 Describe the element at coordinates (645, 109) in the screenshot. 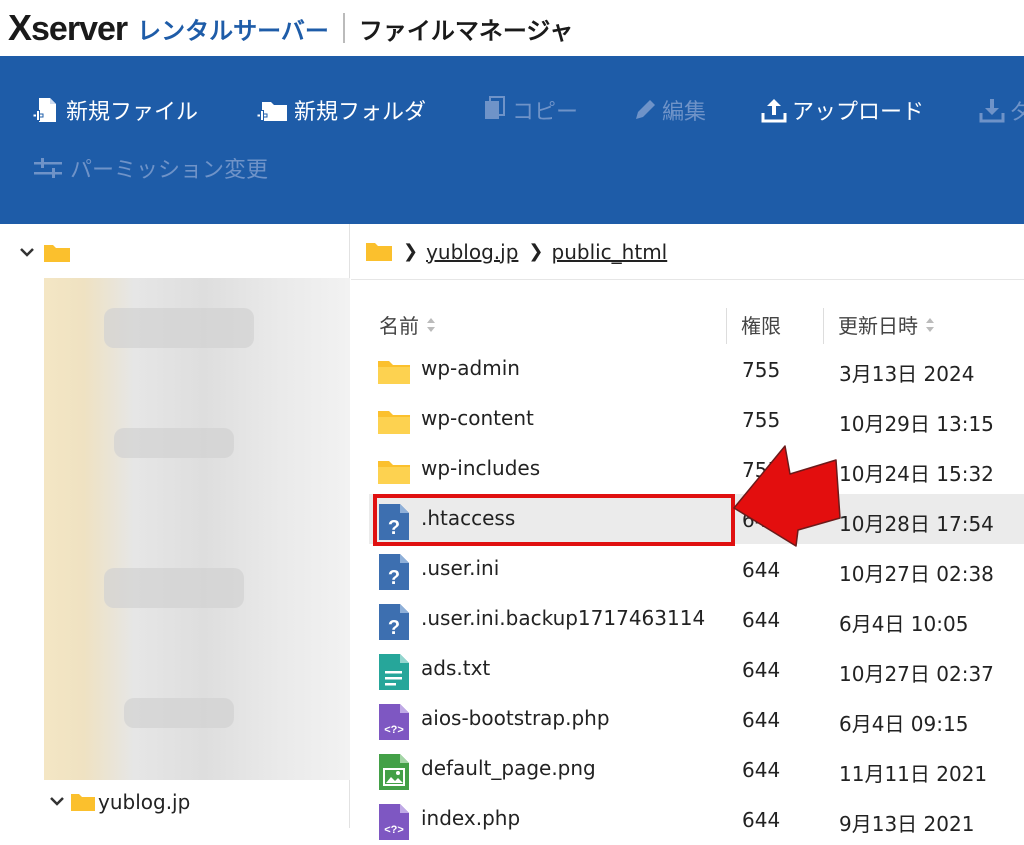

I see `pencil-icon` at that location.